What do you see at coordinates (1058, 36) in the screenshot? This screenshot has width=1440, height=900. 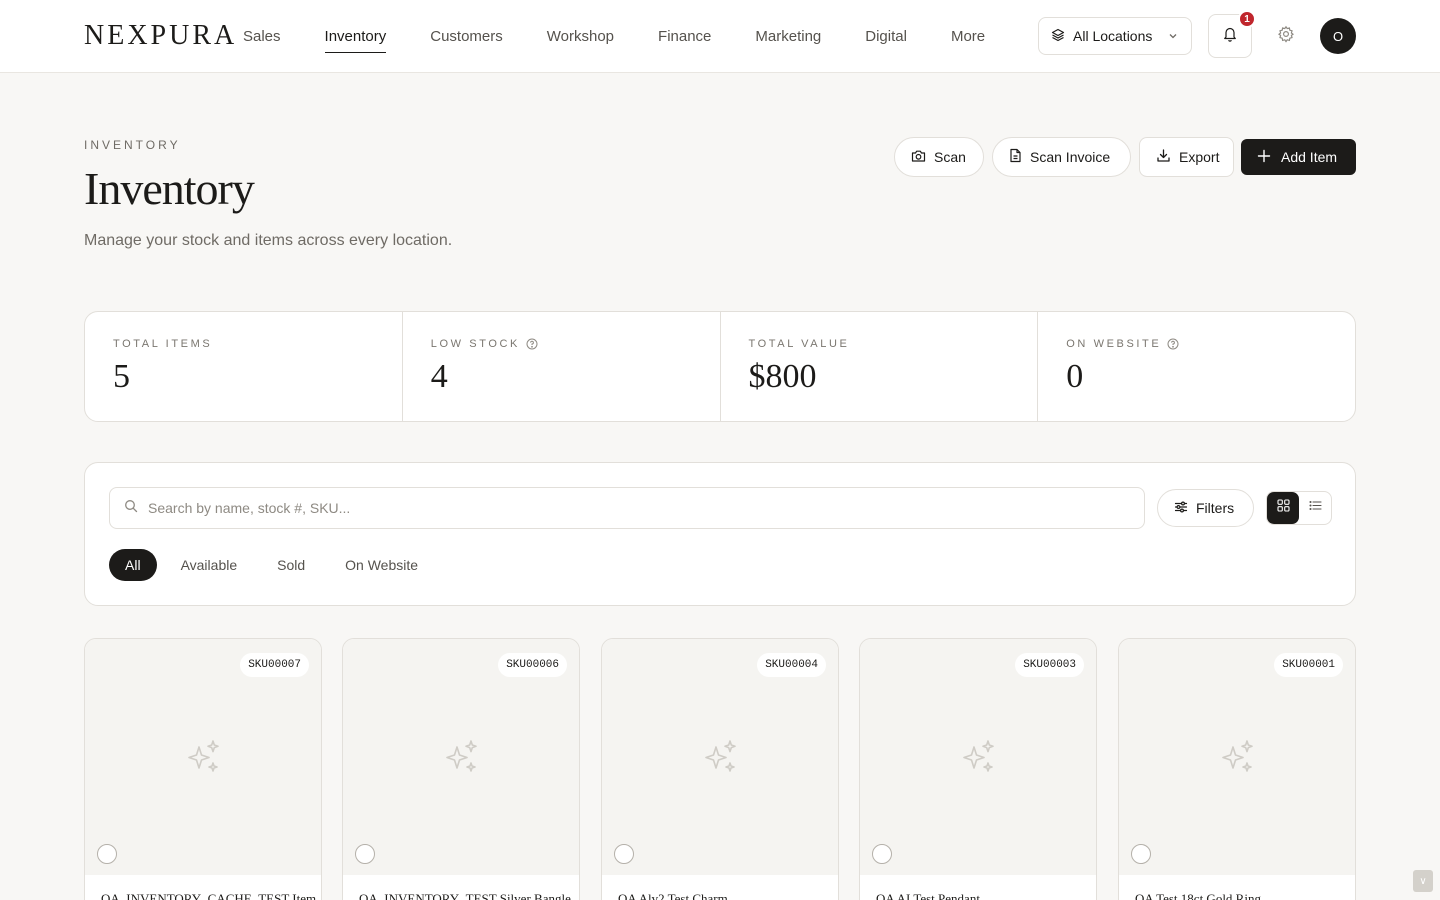 I see `layers-icon` at bounding box center [1058, 36].